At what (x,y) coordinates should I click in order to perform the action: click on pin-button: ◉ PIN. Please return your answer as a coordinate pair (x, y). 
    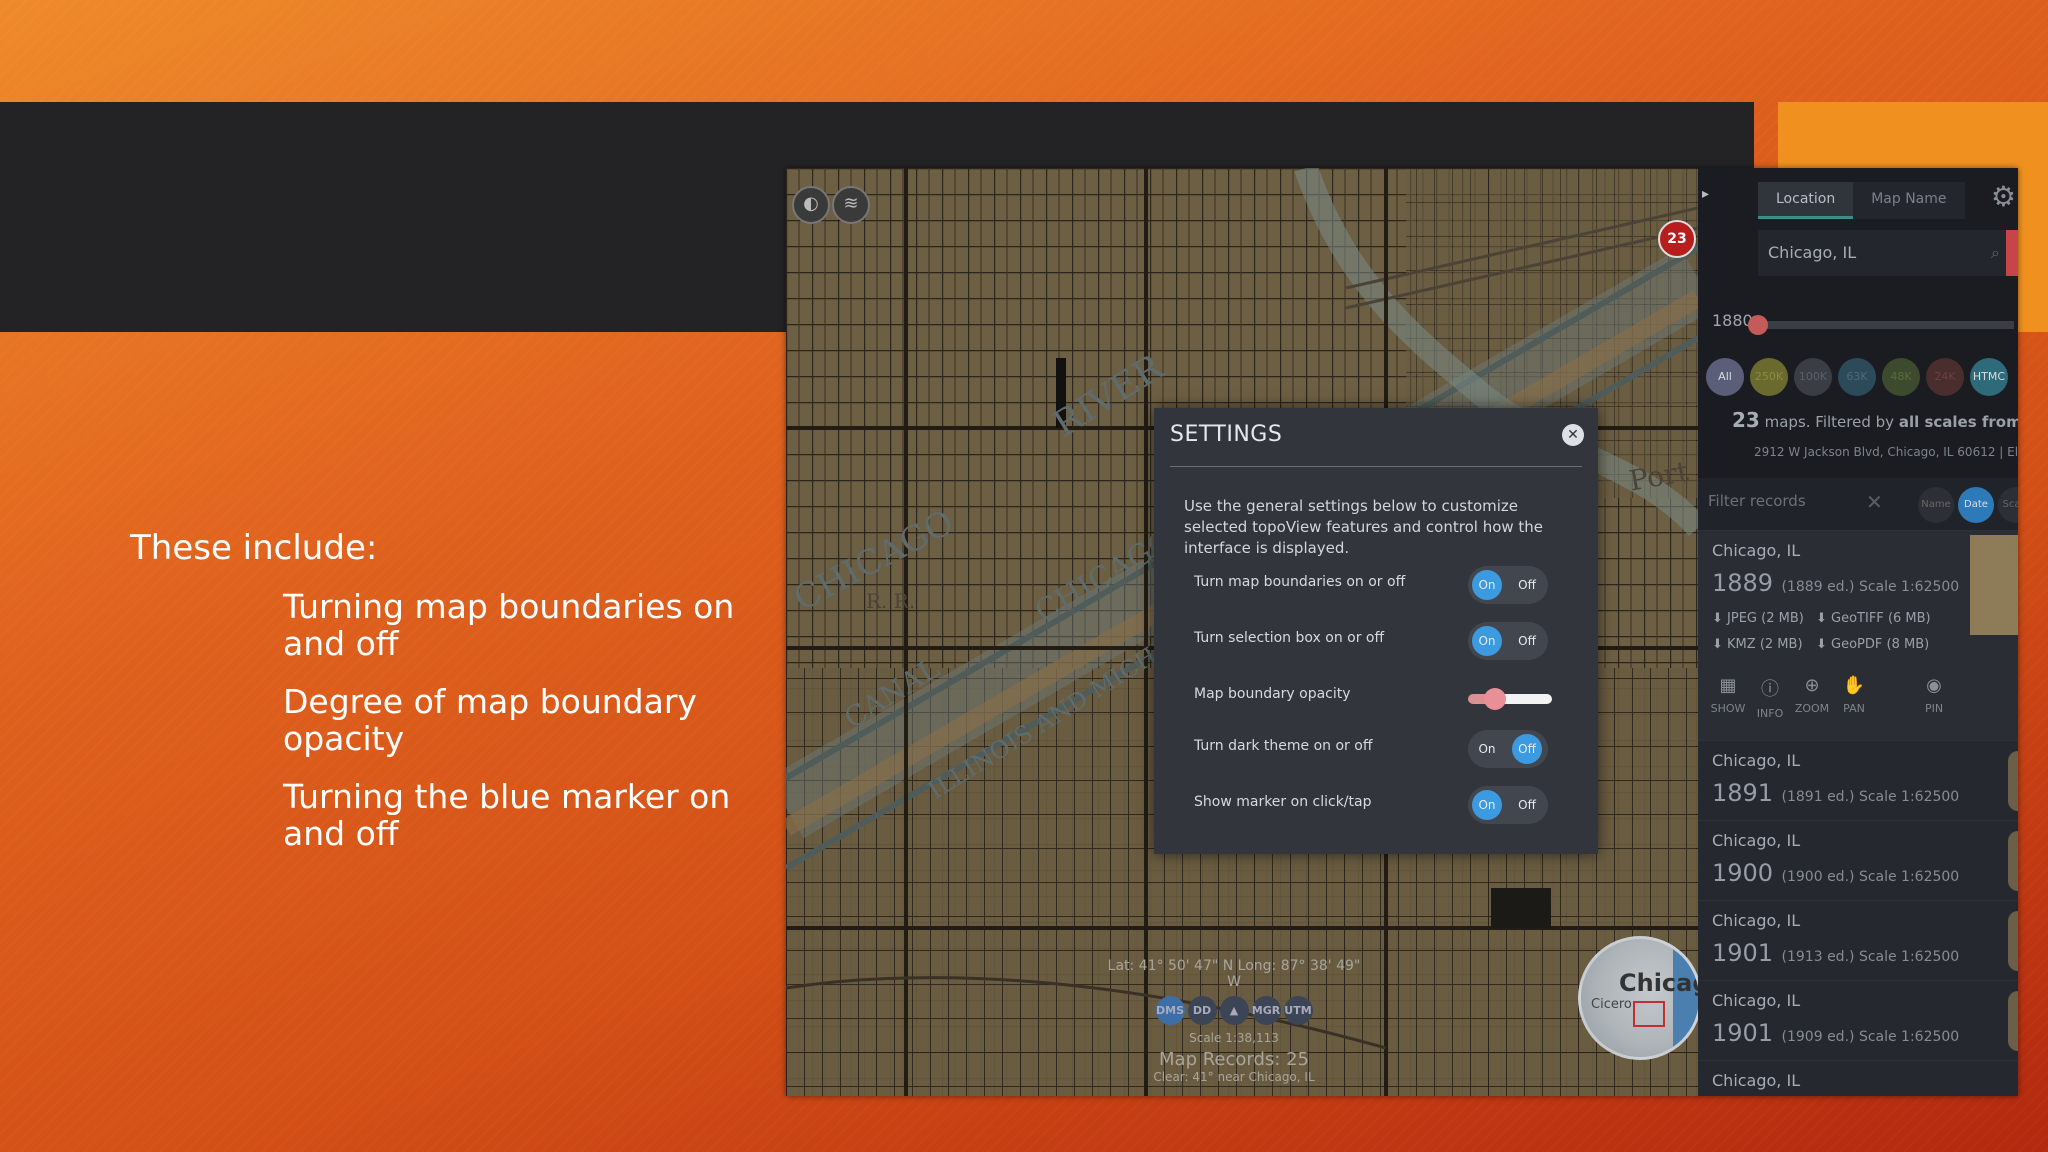
    Looking at the image, I should click on (1934, 695).